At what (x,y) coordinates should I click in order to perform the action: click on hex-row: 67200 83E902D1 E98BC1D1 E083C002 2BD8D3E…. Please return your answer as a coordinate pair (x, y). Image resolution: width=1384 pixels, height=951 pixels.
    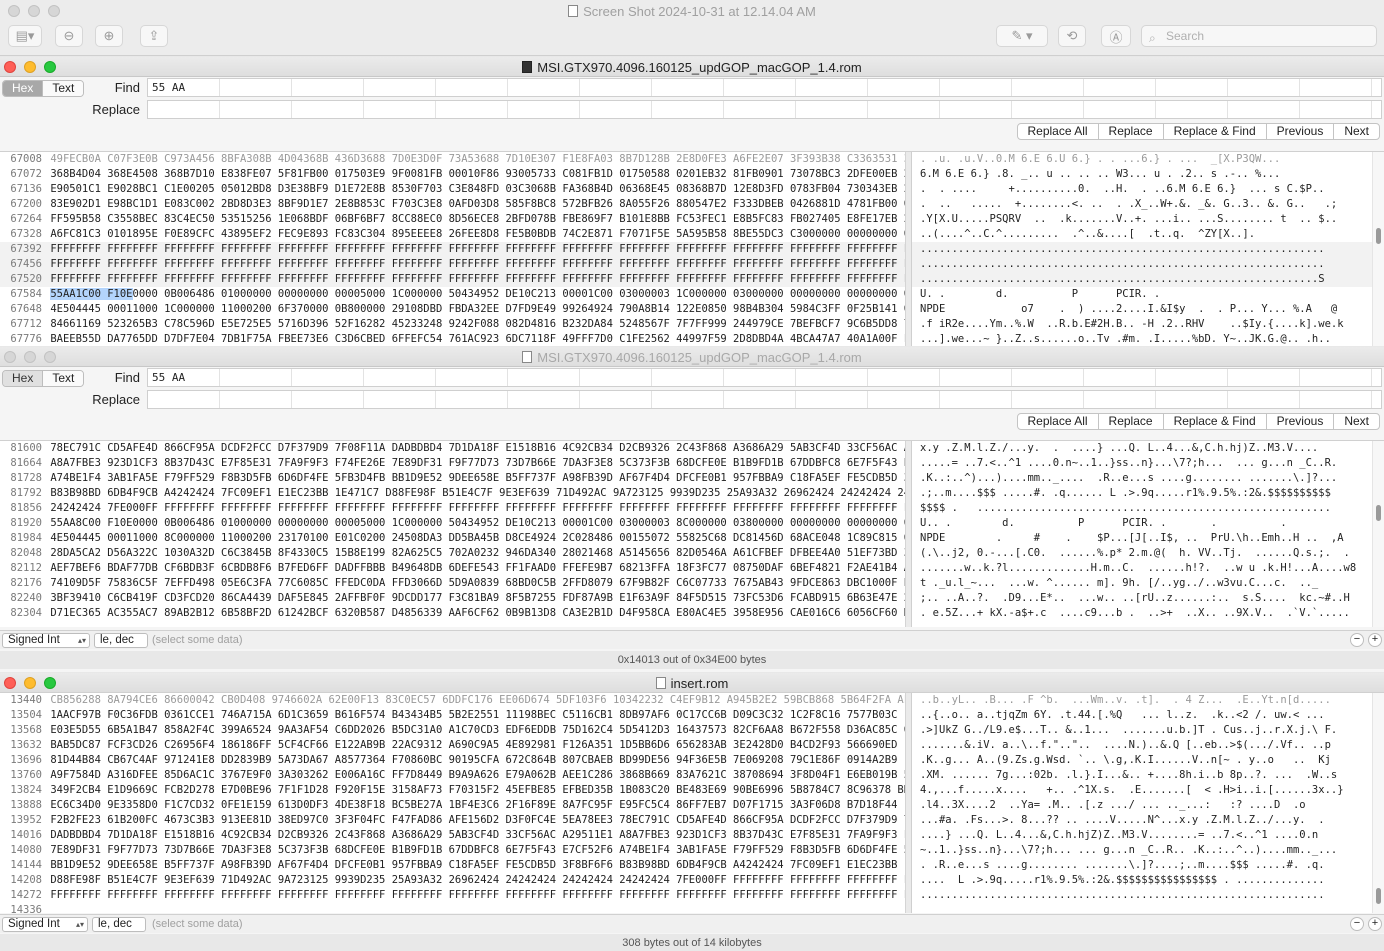
    Looking at the image, I should click on (452, 204).